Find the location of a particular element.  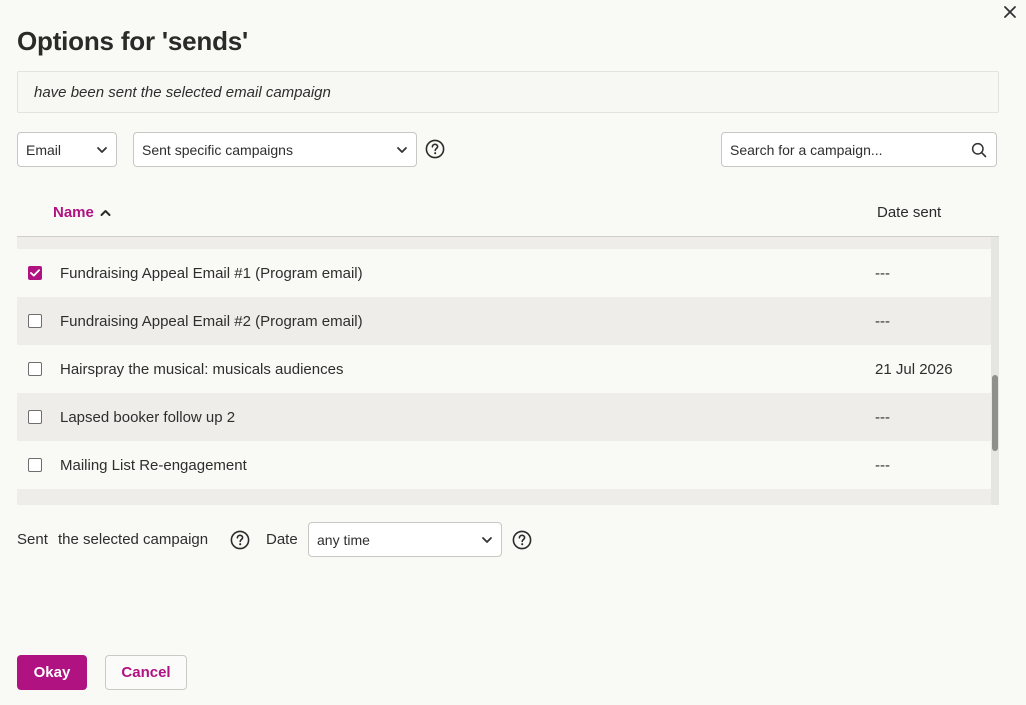

date-range-select-value: any time is located at coordinates (343, 539).